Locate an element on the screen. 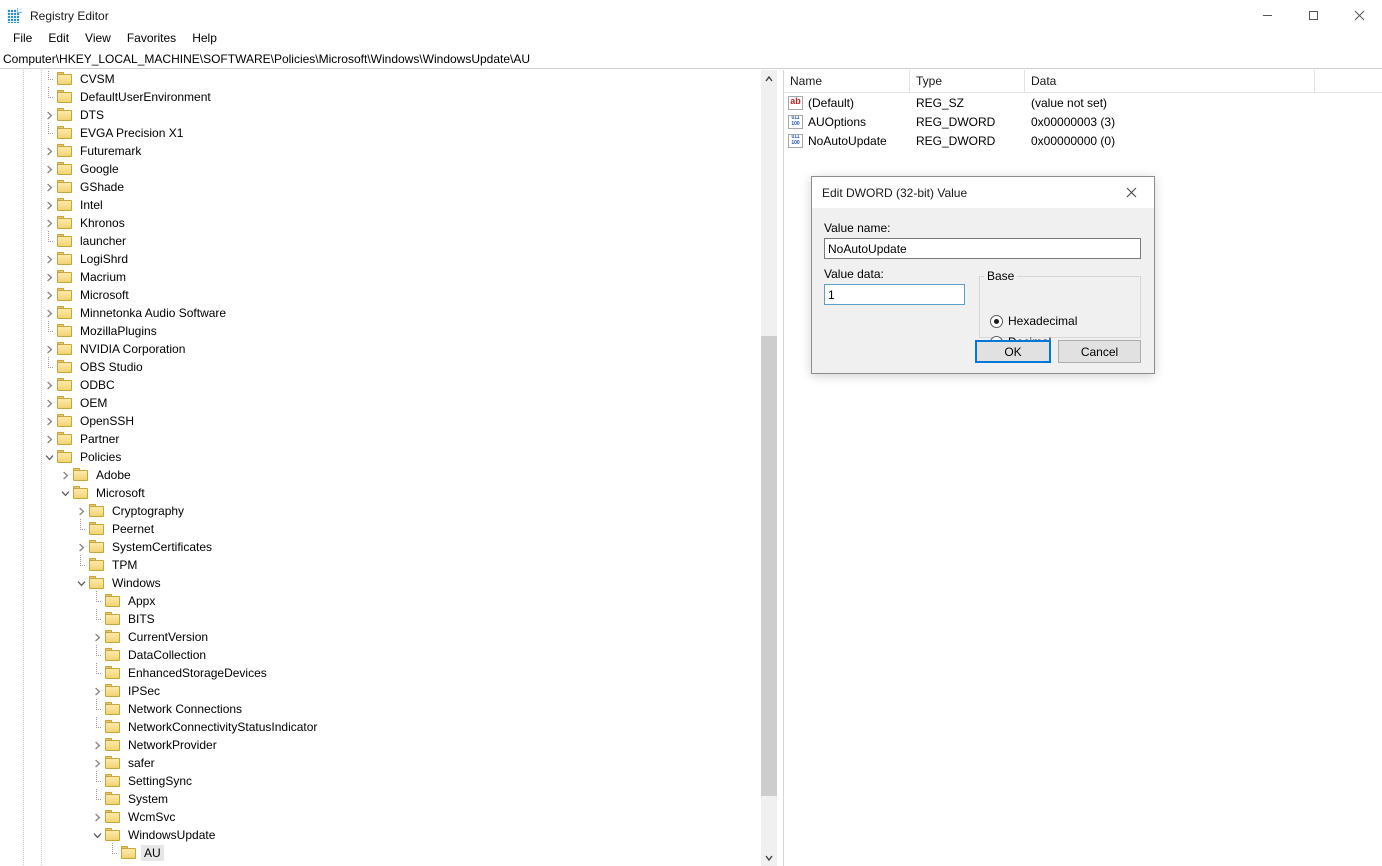  tree-item: MozillaPlugins is located at coordinates (377, 330).